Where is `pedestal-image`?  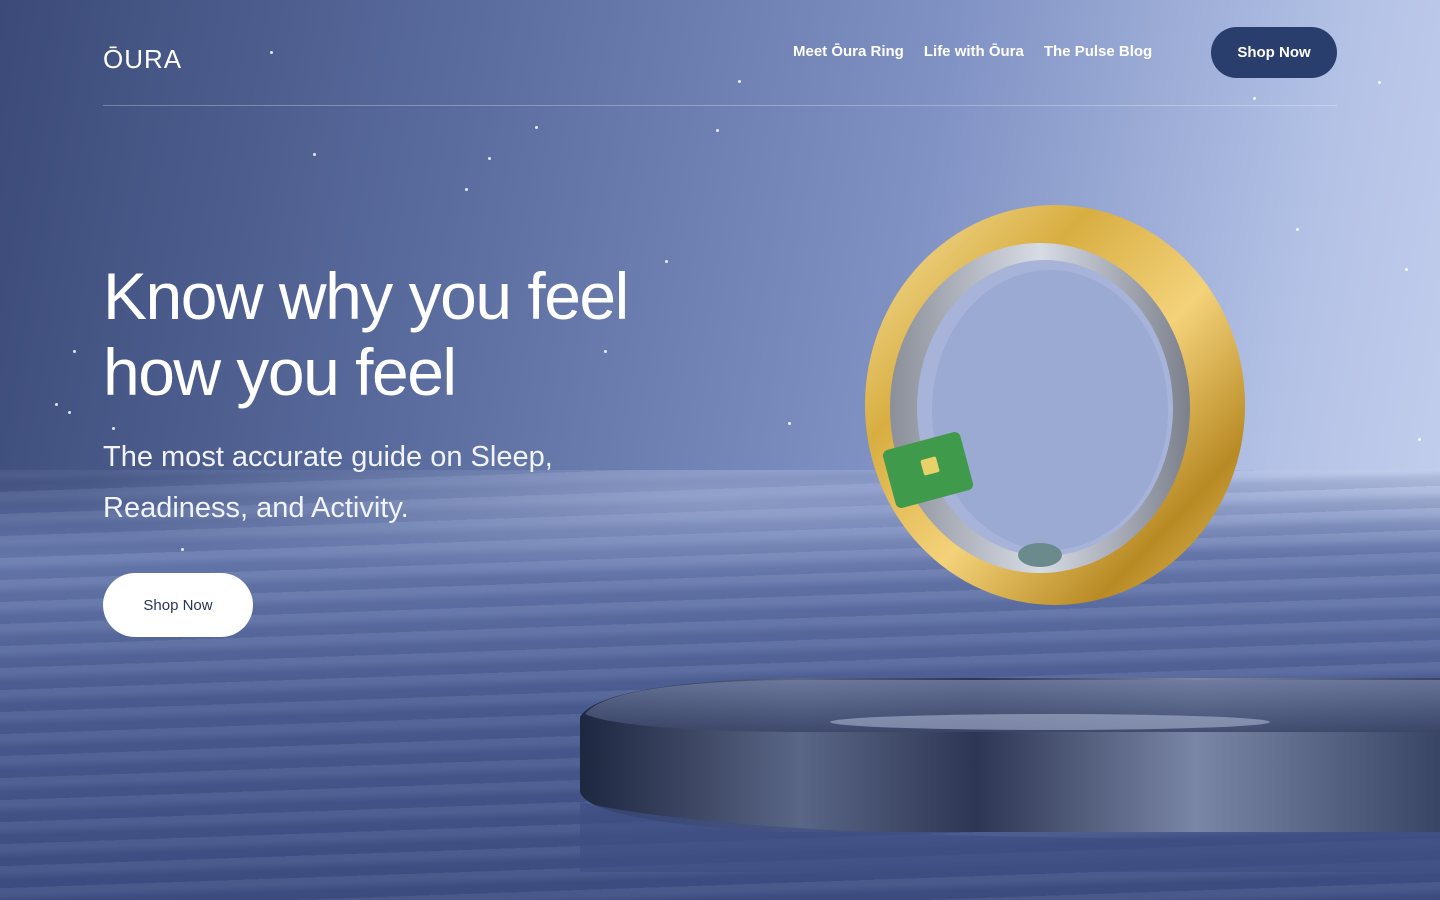 pedestal-image is located at coordinates (1010, 775).